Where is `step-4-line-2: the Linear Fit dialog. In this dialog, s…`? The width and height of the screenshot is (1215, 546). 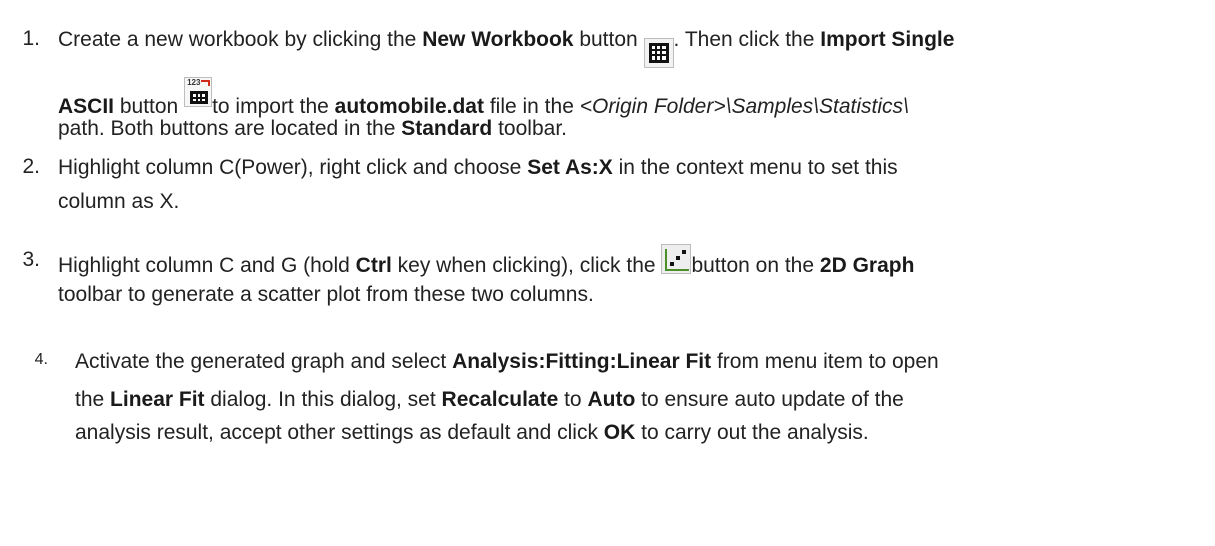 step-4-line-2: the Linear Fit dialog. In this dialog, s… is located at coordinates (489, 399).